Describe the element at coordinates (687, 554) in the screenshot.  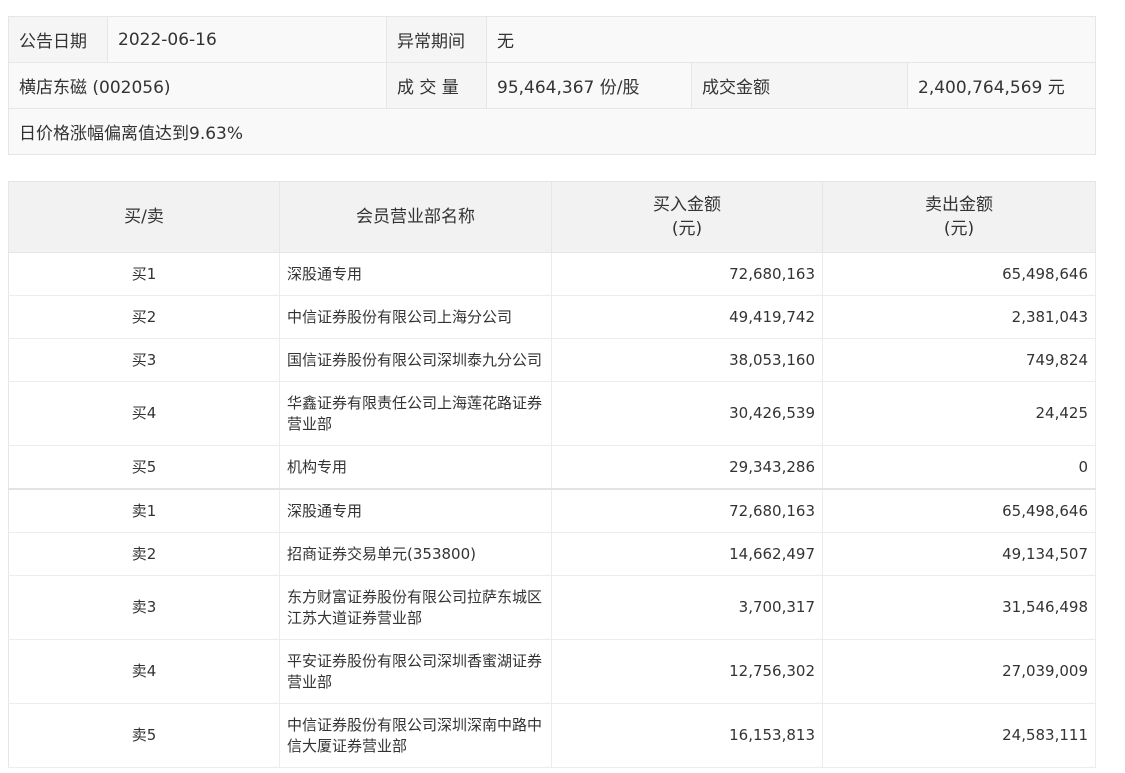
I see `row-buy-amount: 14,662,497` at that location.